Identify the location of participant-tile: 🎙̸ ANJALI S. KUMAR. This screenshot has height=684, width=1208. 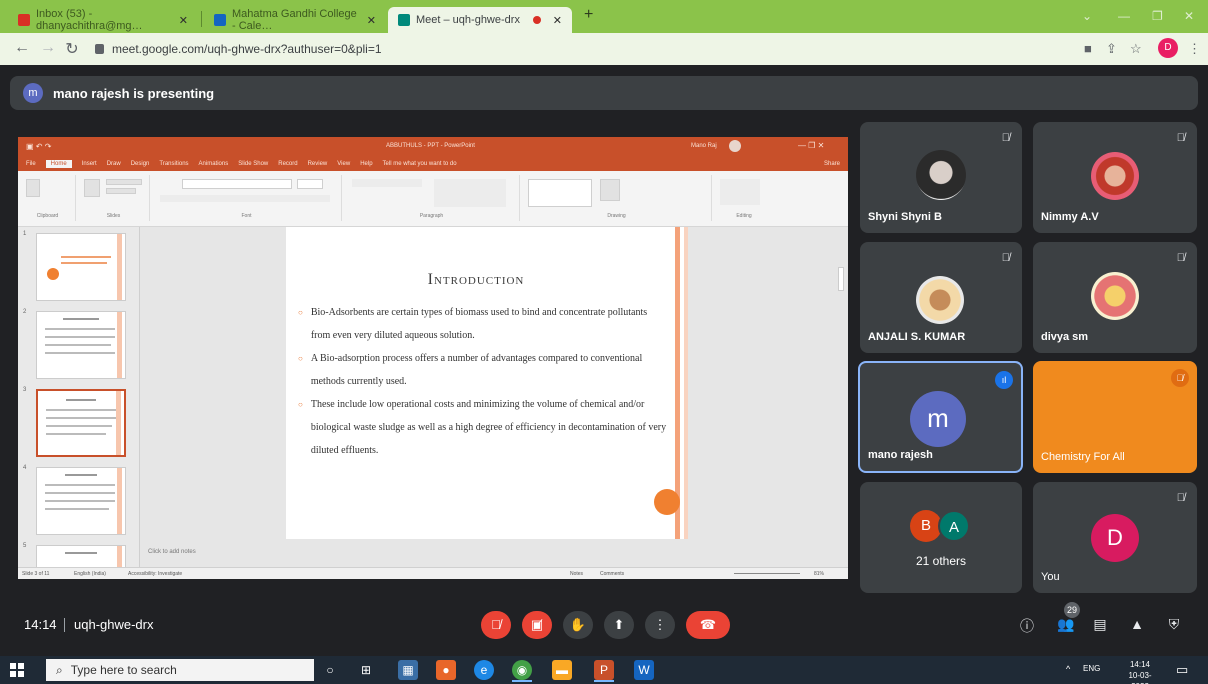
(941, 297).